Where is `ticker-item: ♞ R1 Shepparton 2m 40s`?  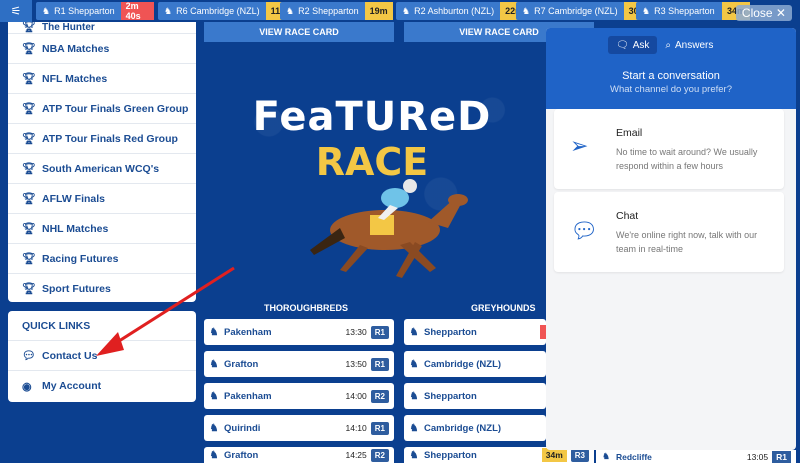
ticker-item: ♞ R1 Shepparton 2m 40s is located at coordinates (95, 11).